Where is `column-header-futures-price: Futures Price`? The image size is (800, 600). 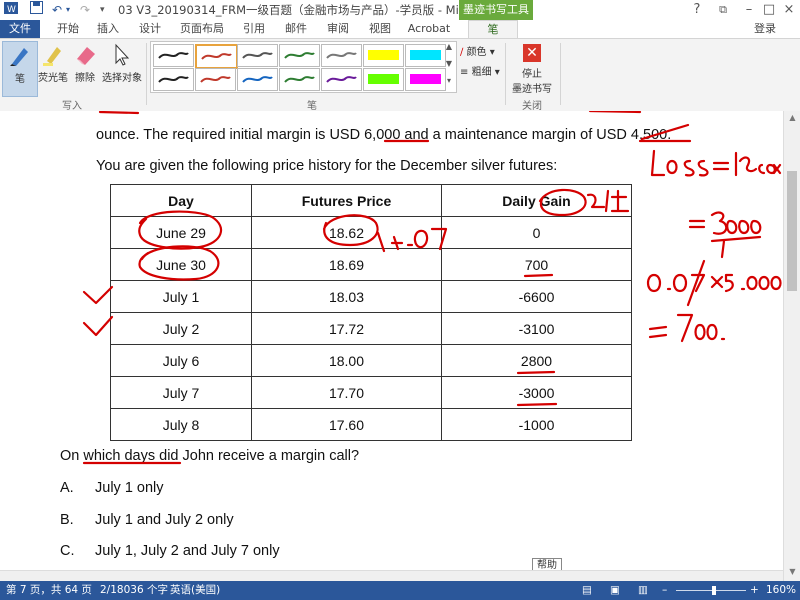
column-header-futures-price: Futures Price is located at coordinates (346, 200).